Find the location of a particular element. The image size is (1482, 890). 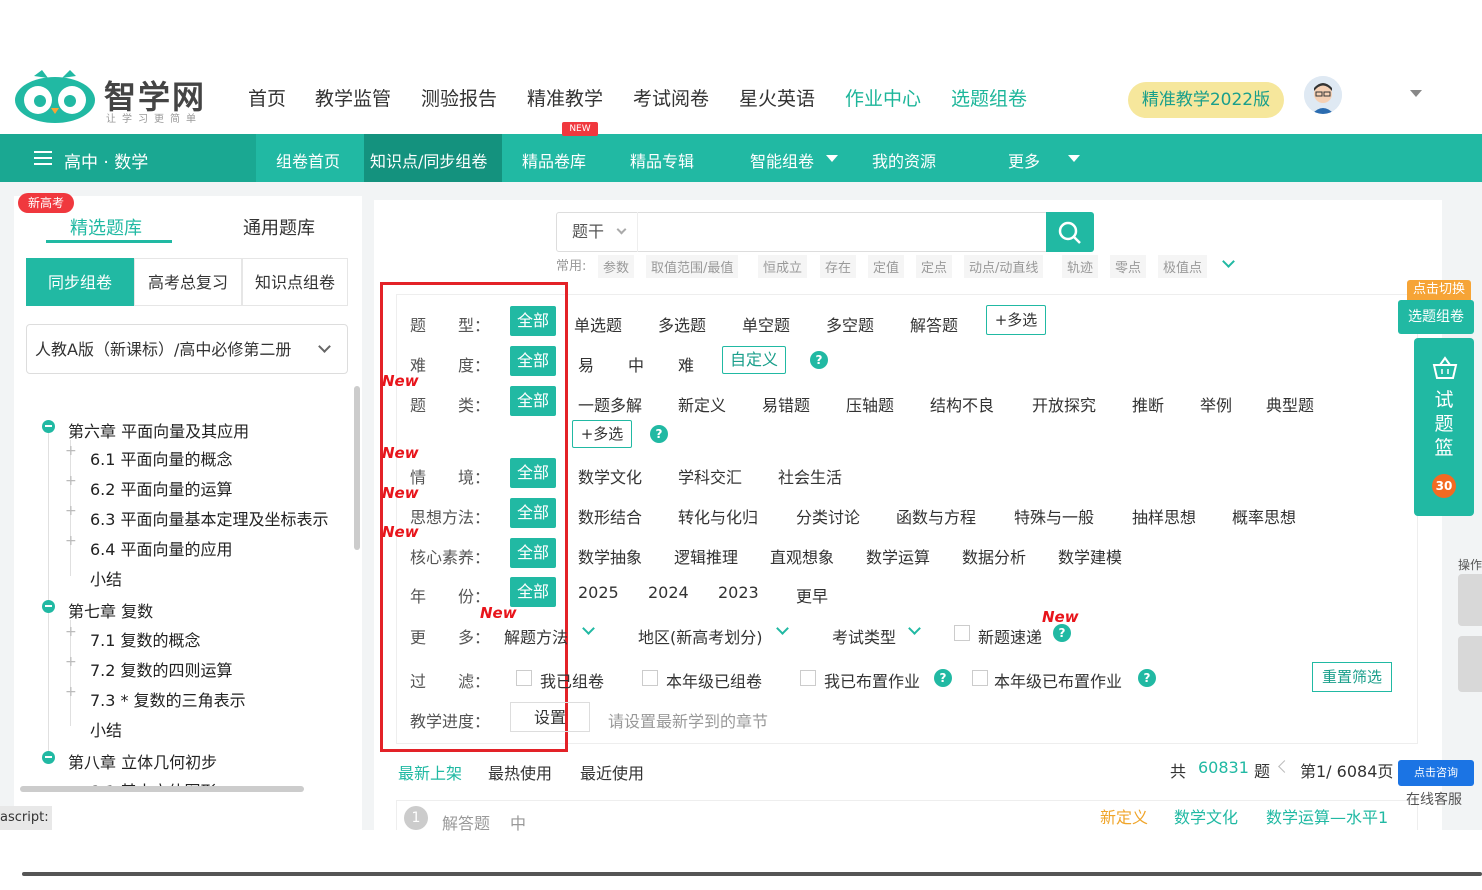

multi-select-type-button: +多选 is located at coordinates (1016, 320).